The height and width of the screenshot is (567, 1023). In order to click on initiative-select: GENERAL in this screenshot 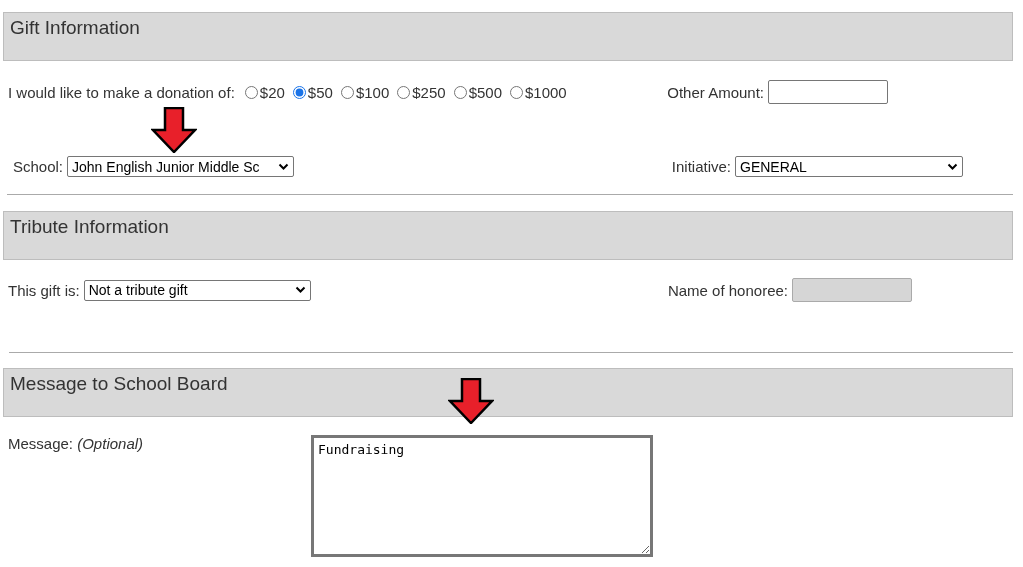, I will do `click(849, 166)`.